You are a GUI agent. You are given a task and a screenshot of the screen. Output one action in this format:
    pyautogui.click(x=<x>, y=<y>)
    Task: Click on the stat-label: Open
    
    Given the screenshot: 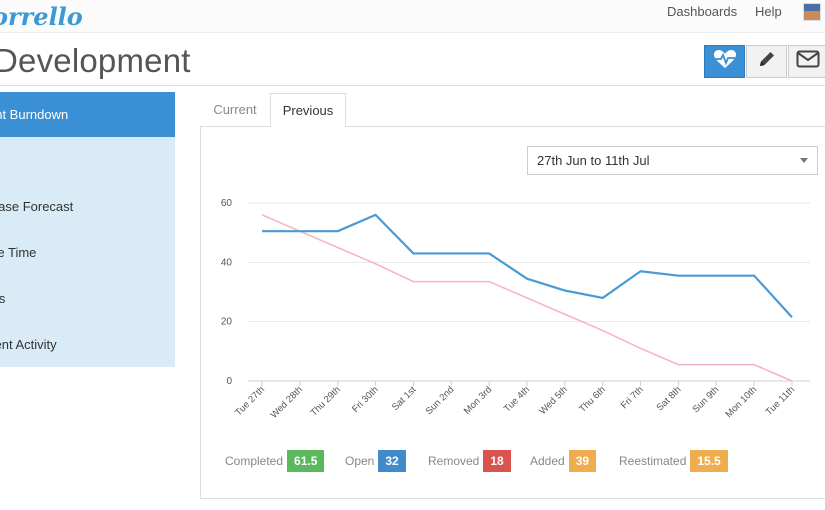 What is the action you would take?
    pyautogui.click(x=360, y=461)
    